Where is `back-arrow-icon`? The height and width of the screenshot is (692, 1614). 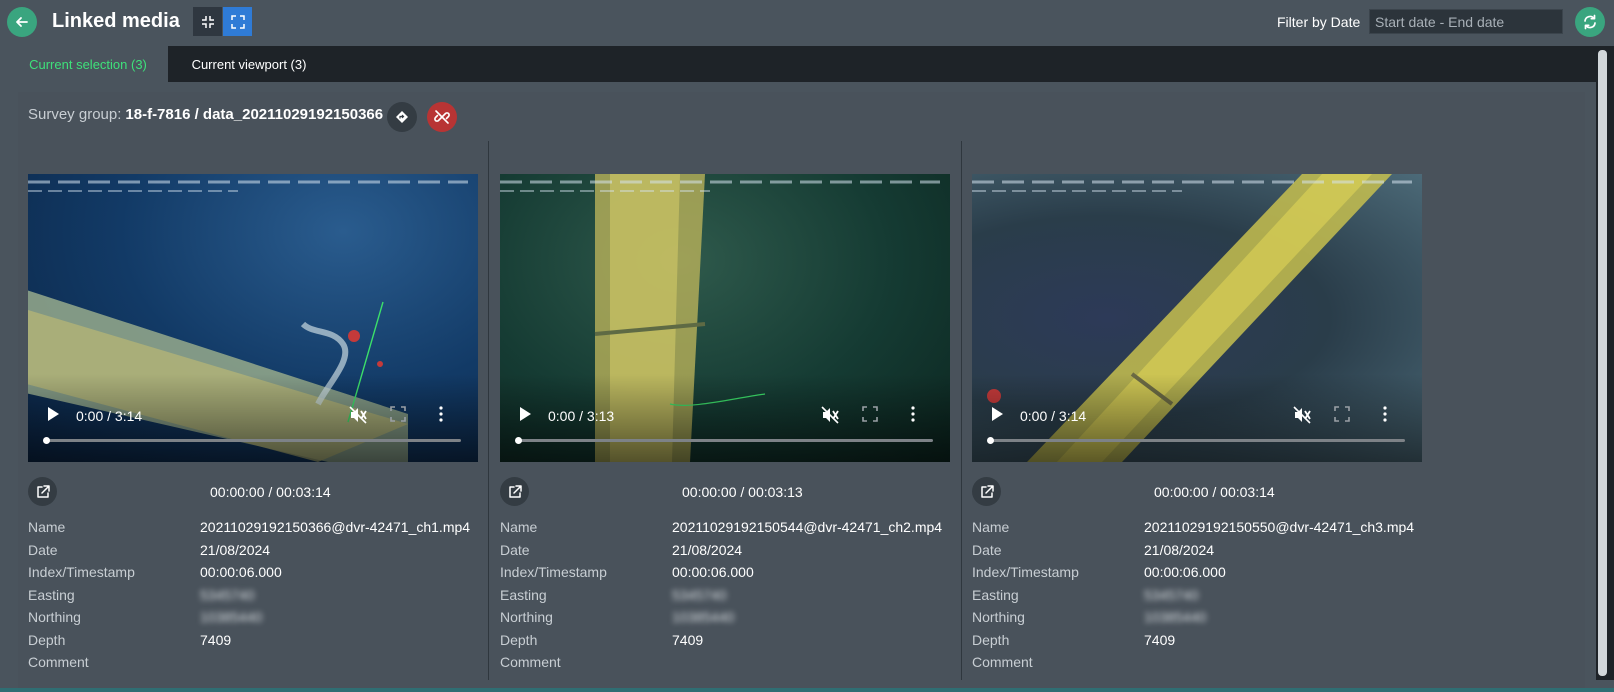 back-arrow-icon is located at coordinates (22, 22).